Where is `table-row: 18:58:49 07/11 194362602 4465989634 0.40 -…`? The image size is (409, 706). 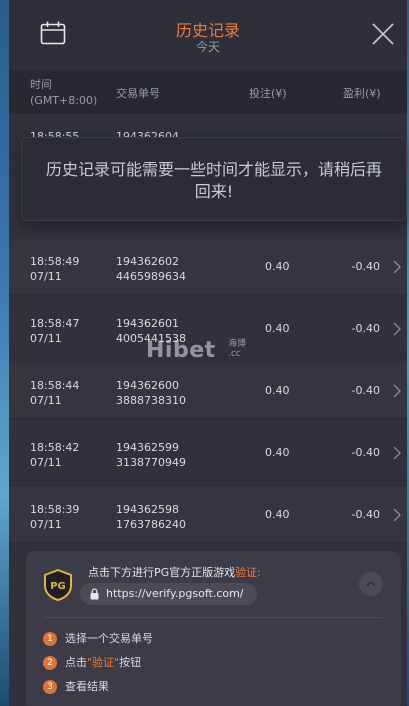 table-row: 18:58:49 07/11 194362602 4465989634 0.40 -… is located at coordinates (208, 267).